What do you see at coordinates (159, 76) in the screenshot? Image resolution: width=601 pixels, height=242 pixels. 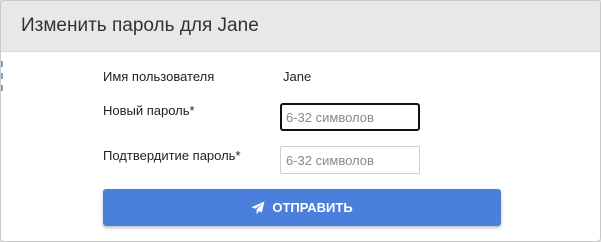 I see `username-label: Имя пользователя` at bounding box center [159, 76].